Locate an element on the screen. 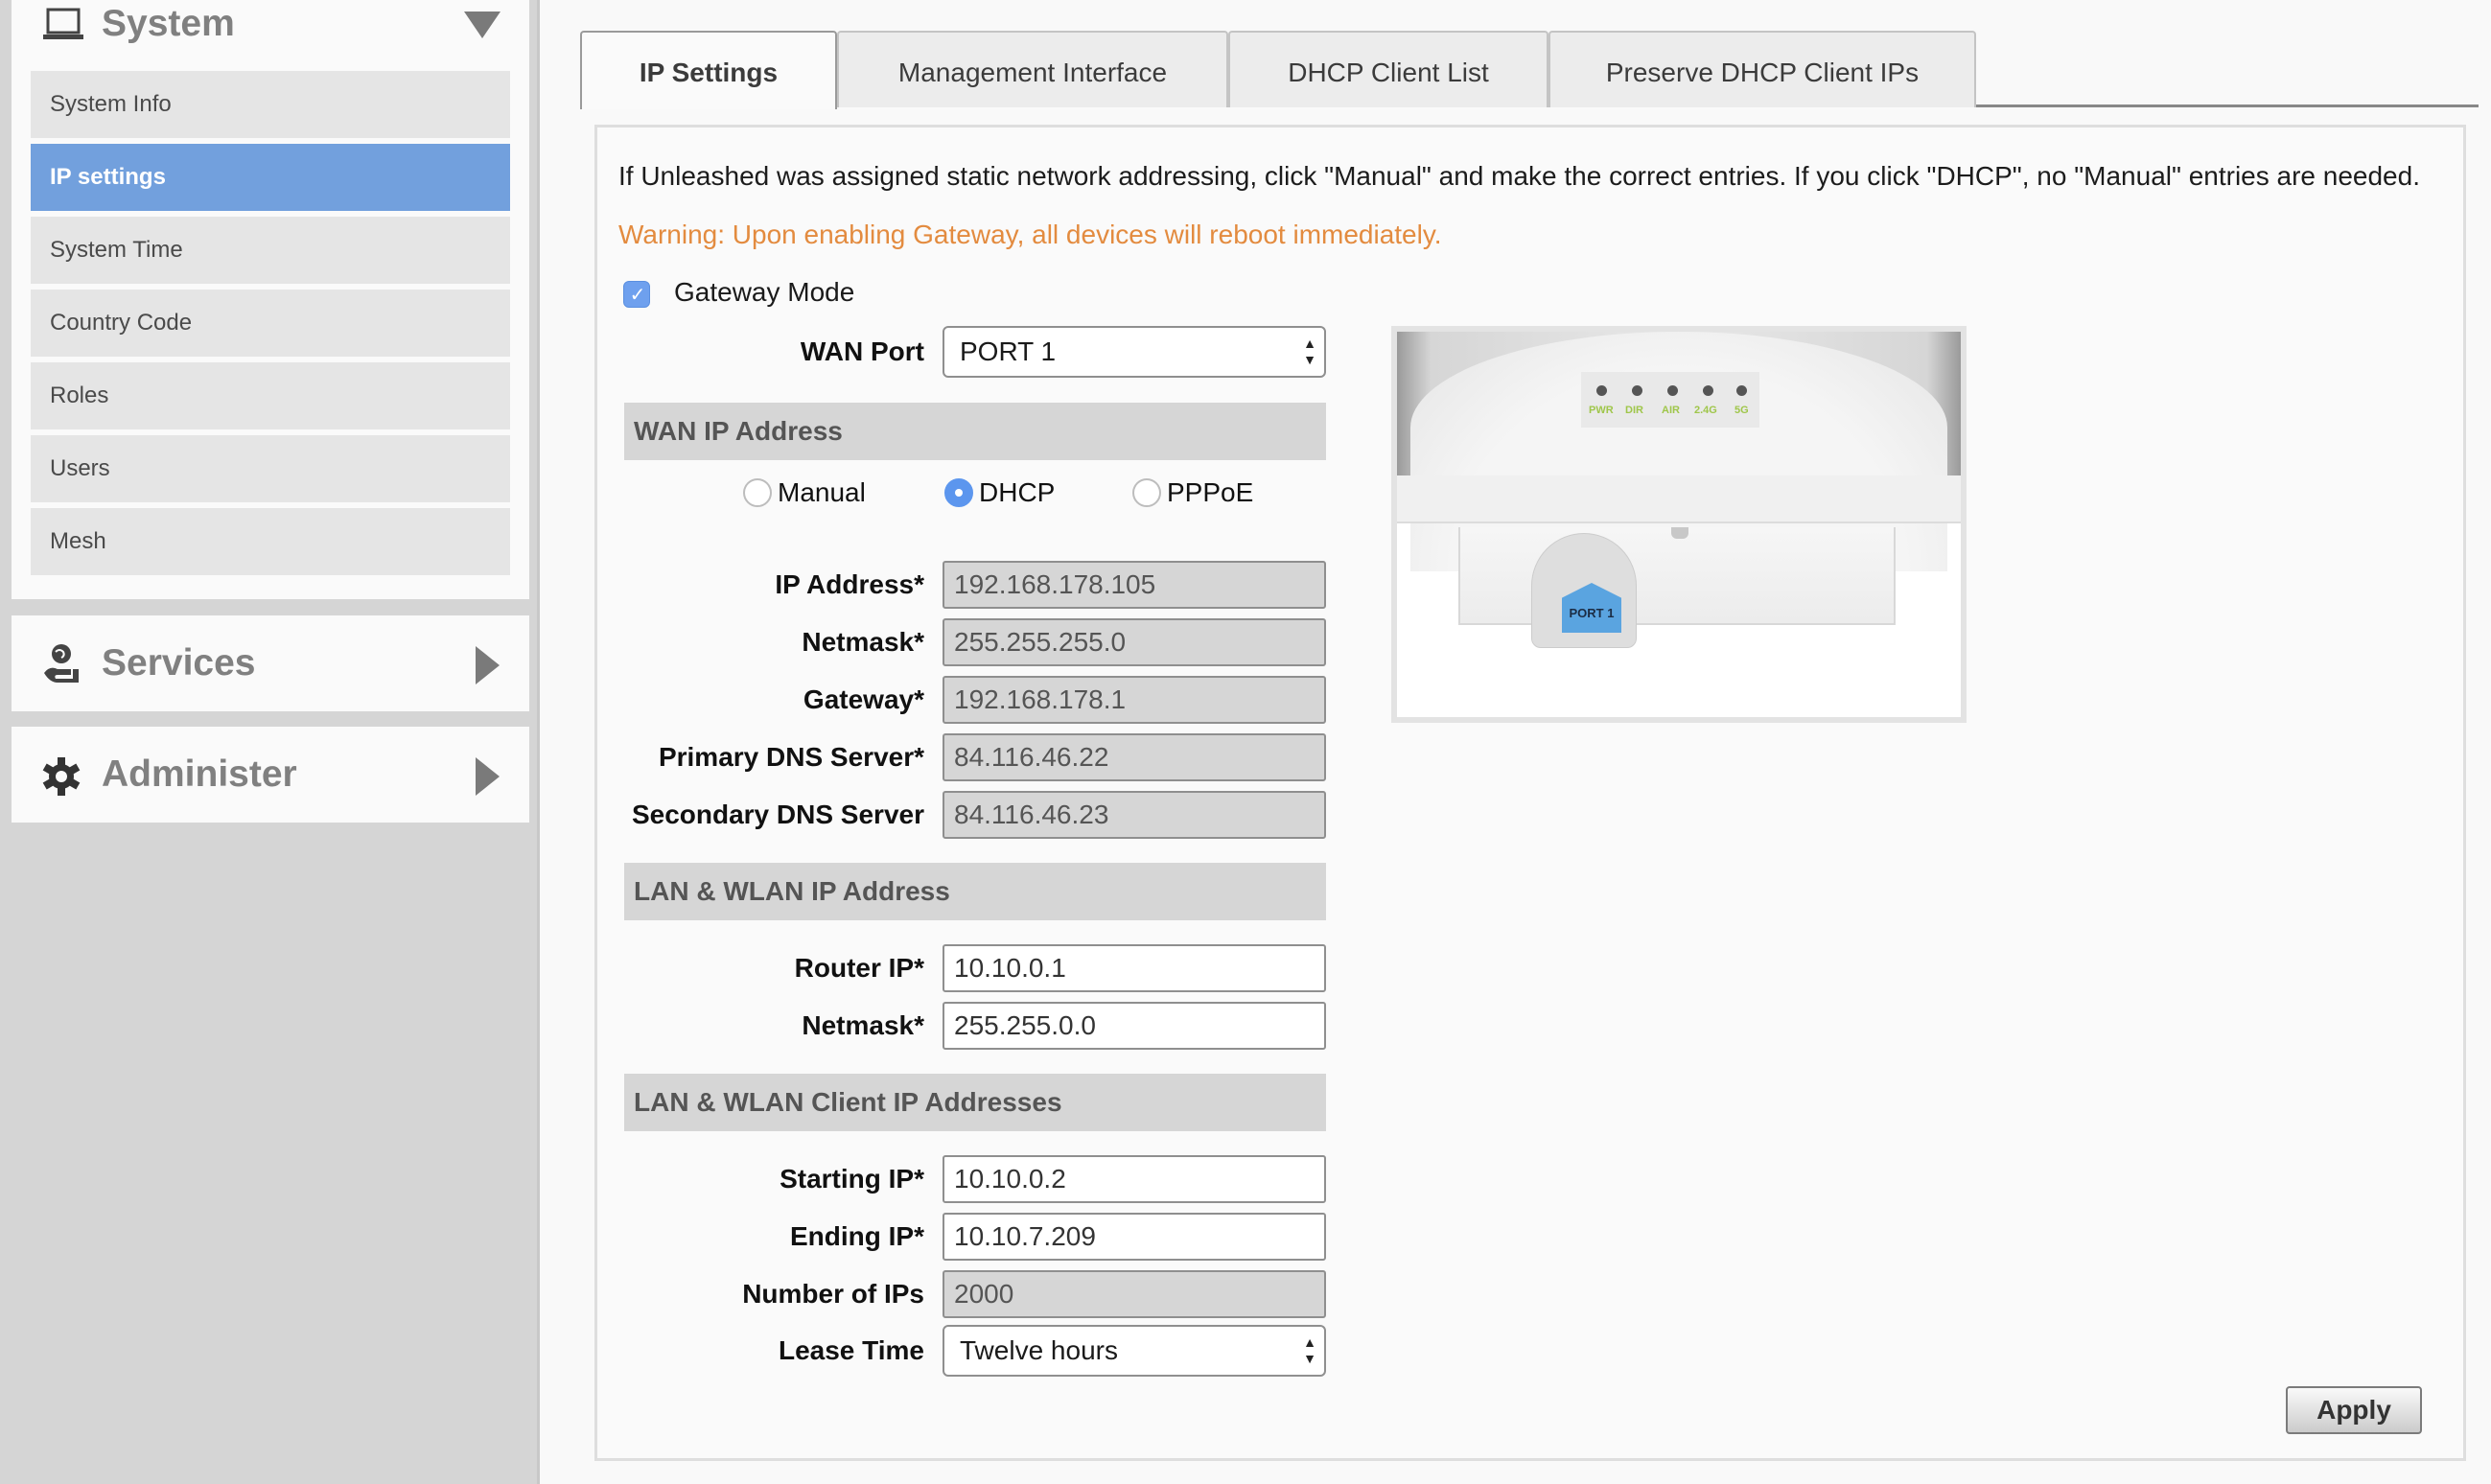 The width and height of the screenshot is (2491, 1484). primary-dns-label: Primary DNS Server* is located at coordinates (791, 757).